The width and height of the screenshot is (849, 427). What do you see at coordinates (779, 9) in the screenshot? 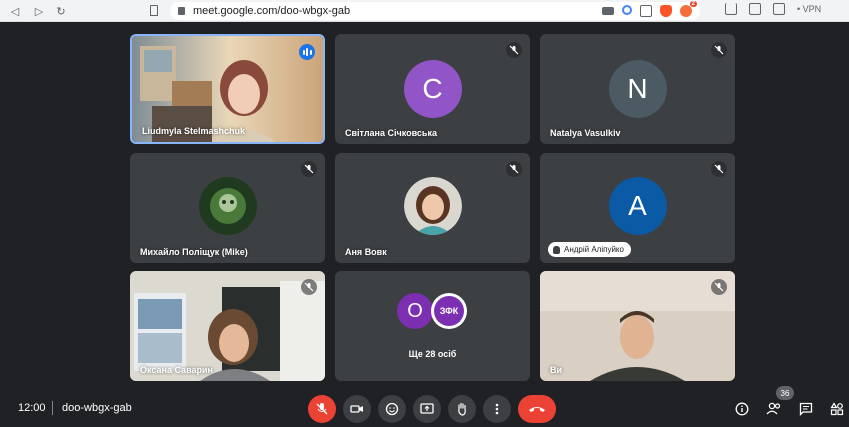
I see `wallet-icon` at bounding box center [779, 9].